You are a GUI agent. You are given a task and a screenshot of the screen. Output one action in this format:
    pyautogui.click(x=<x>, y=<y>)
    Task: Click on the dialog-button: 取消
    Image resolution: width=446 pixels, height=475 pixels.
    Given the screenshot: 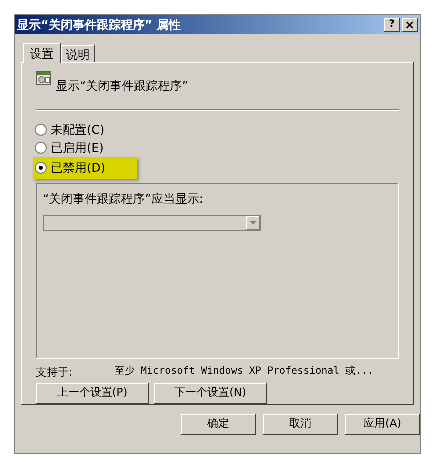 What is the action you would take?
    pyautogui.click(x=300, y=424)
    